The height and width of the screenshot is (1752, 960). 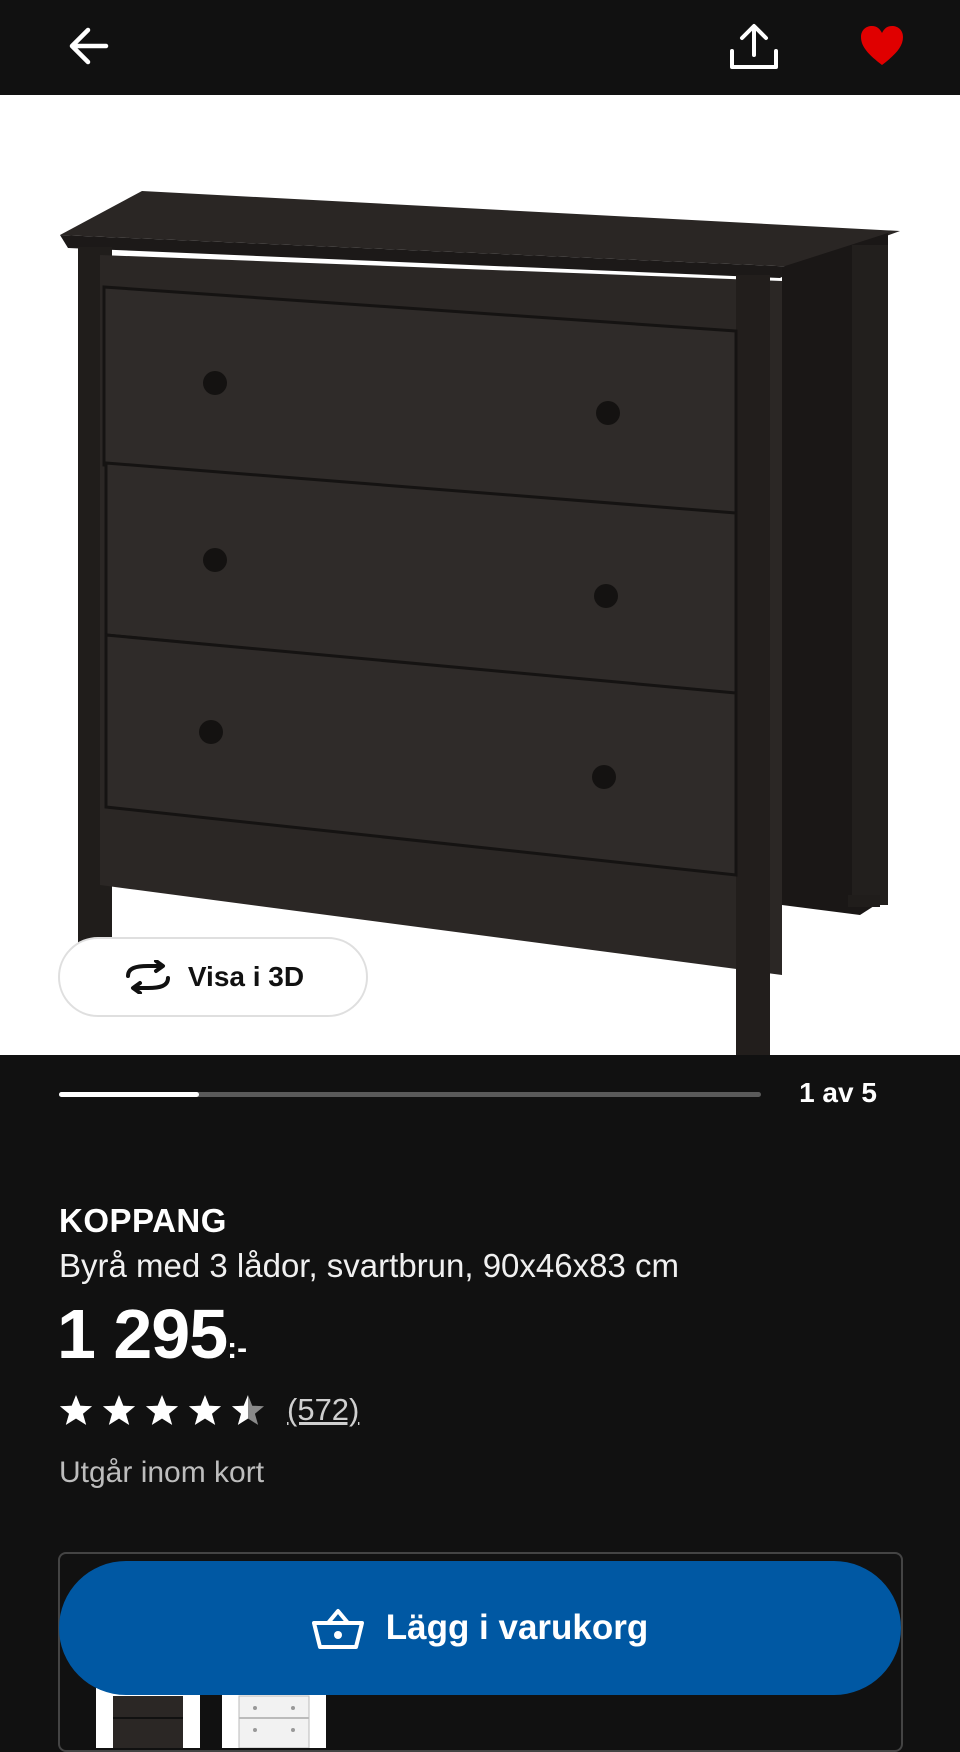 What do you see at coordinates (142, 1334) in the screenshot?
I see `price-amount: 1 295` at bounding box center [142, 1334].